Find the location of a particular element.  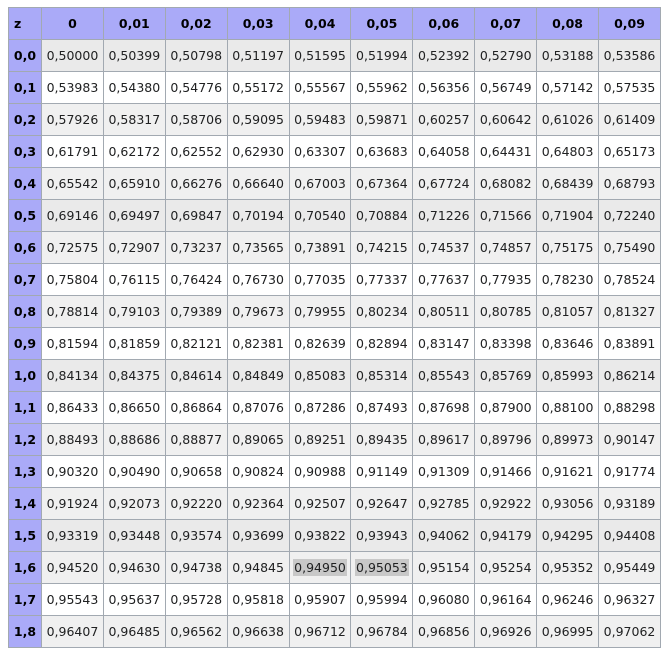

table-cell: 0,90658 is located at coordinates (196, 471).